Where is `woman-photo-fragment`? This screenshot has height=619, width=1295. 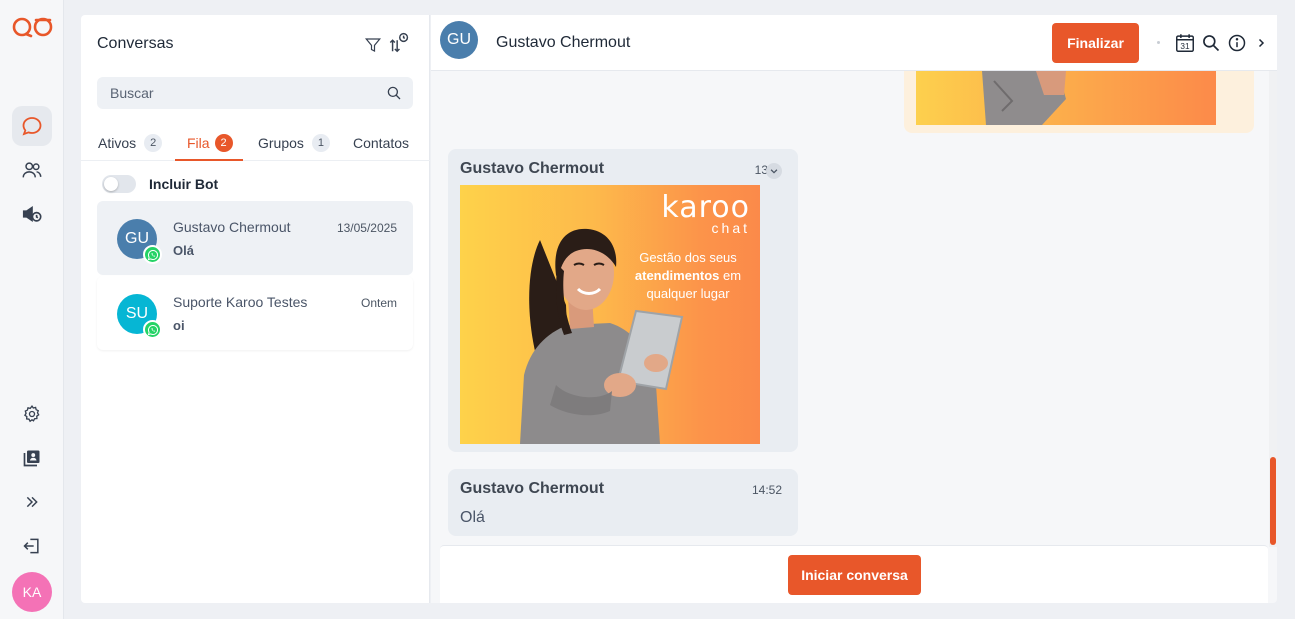 woman-photo-fragment is located at coordinates (1024, 98).